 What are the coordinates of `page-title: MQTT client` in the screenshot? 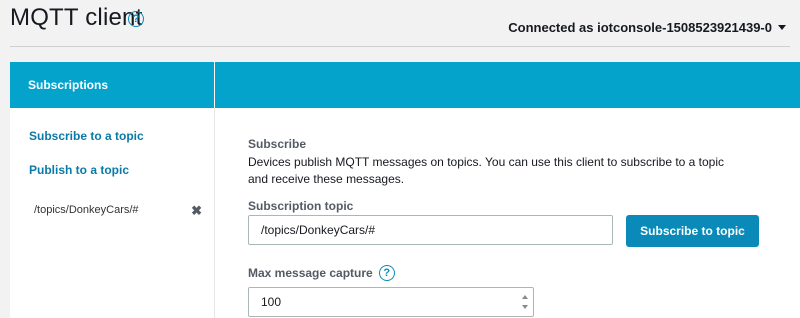 It's located at (76, 17).